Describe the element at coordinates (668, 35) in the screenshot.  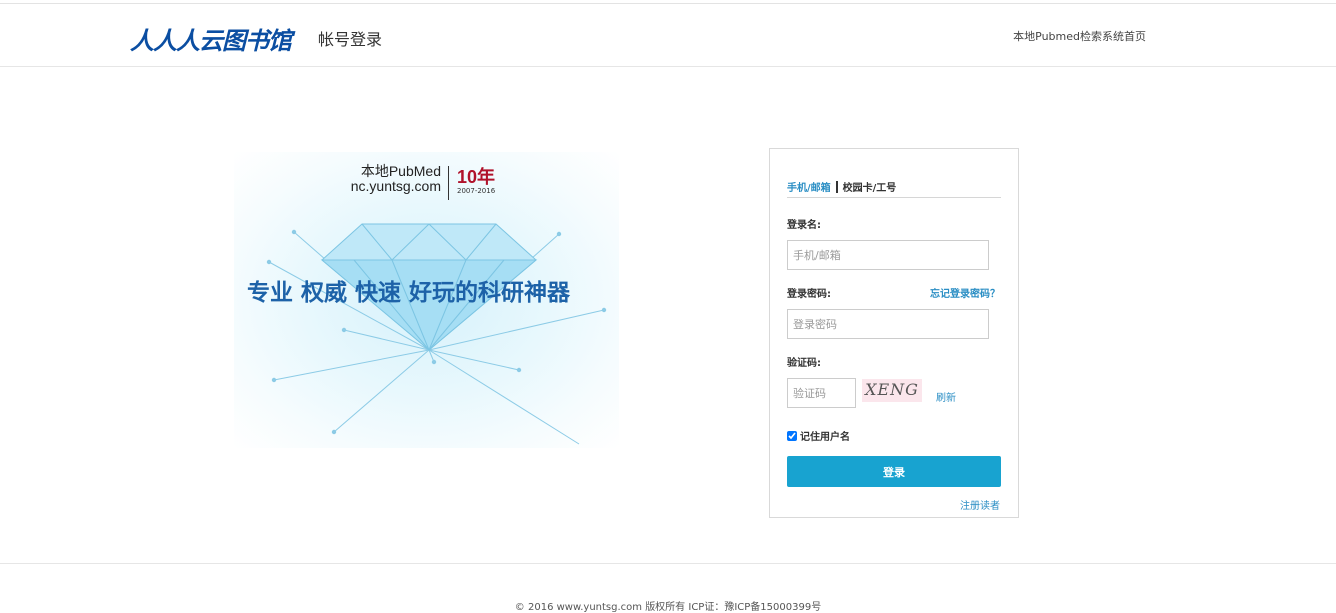
I see `header: 人人人云图书馆 帐号登录 本地Pubmed检索系统首页` at that location.